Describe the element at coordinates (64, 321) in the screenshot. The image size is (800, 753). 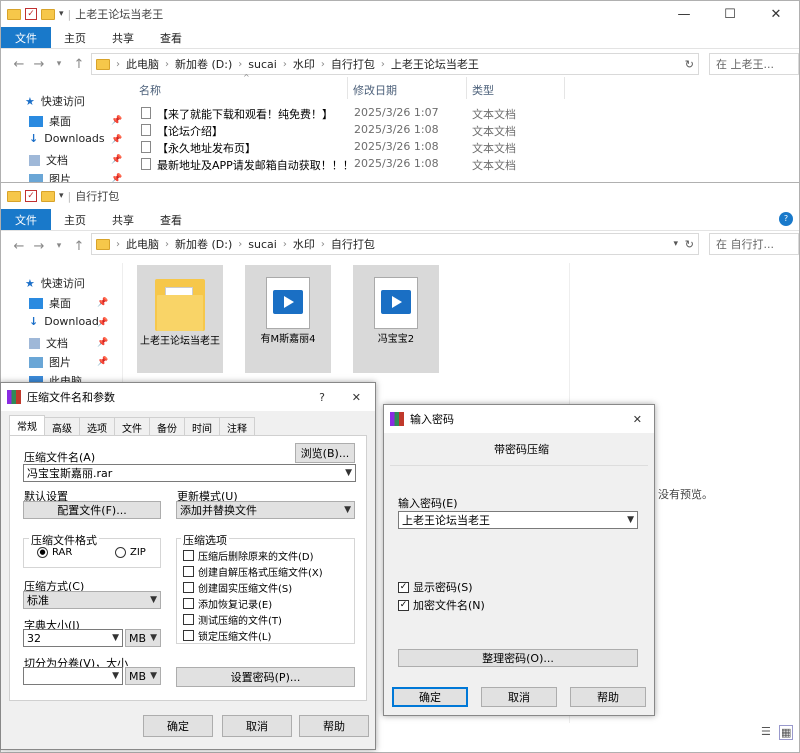
I see `nav-item-downloads: ↓ Download` at that location.